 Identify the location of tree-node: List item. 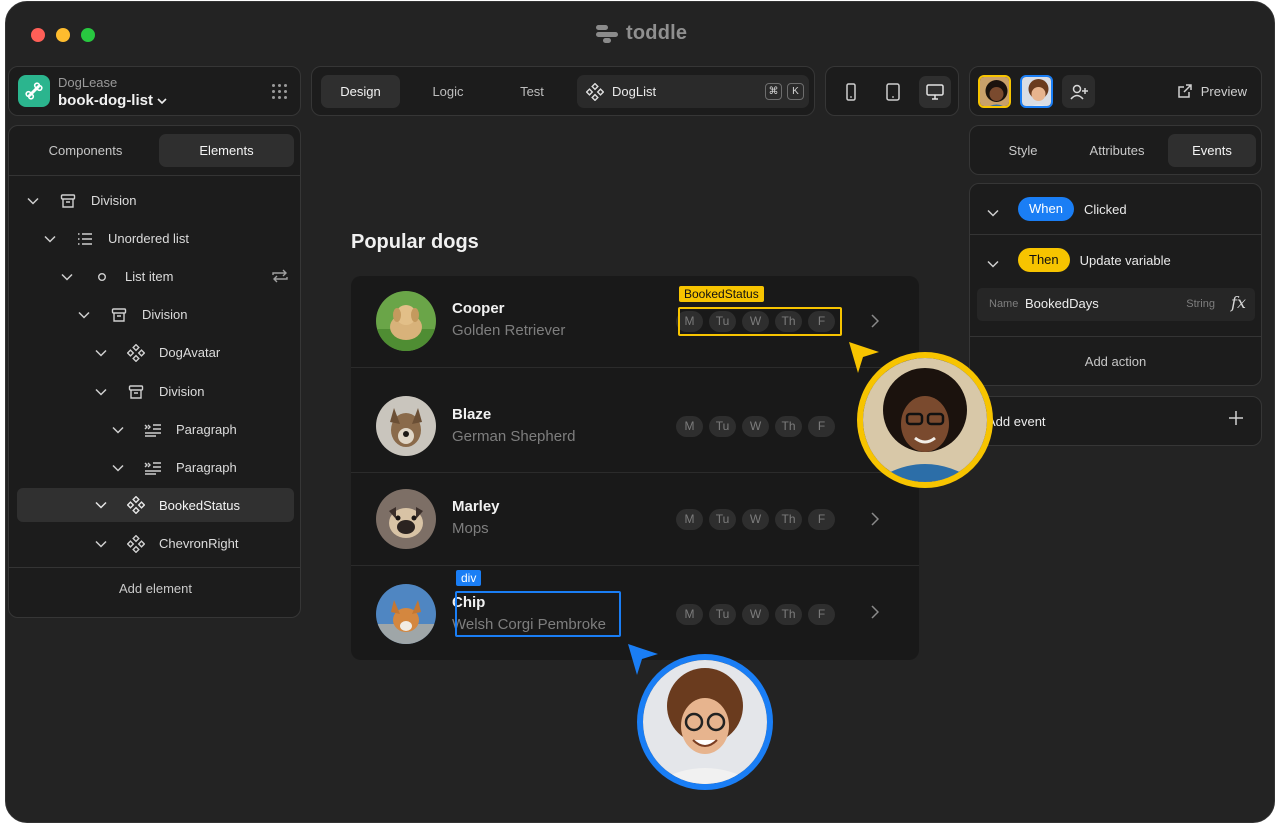
(174, 276).